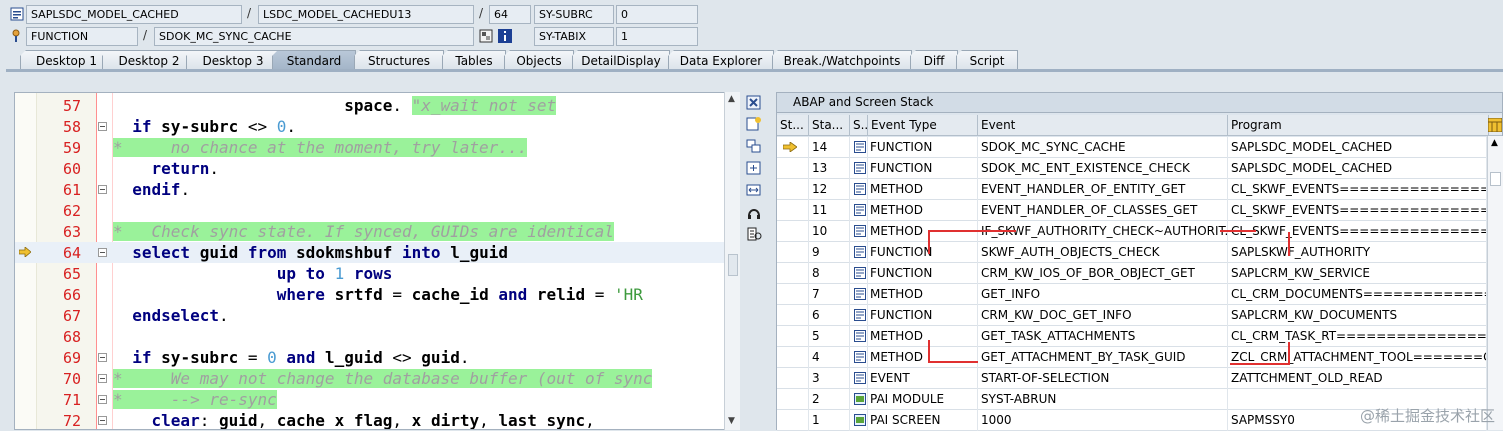  I want to click on column-header-event: Event, so click(1103, 125).